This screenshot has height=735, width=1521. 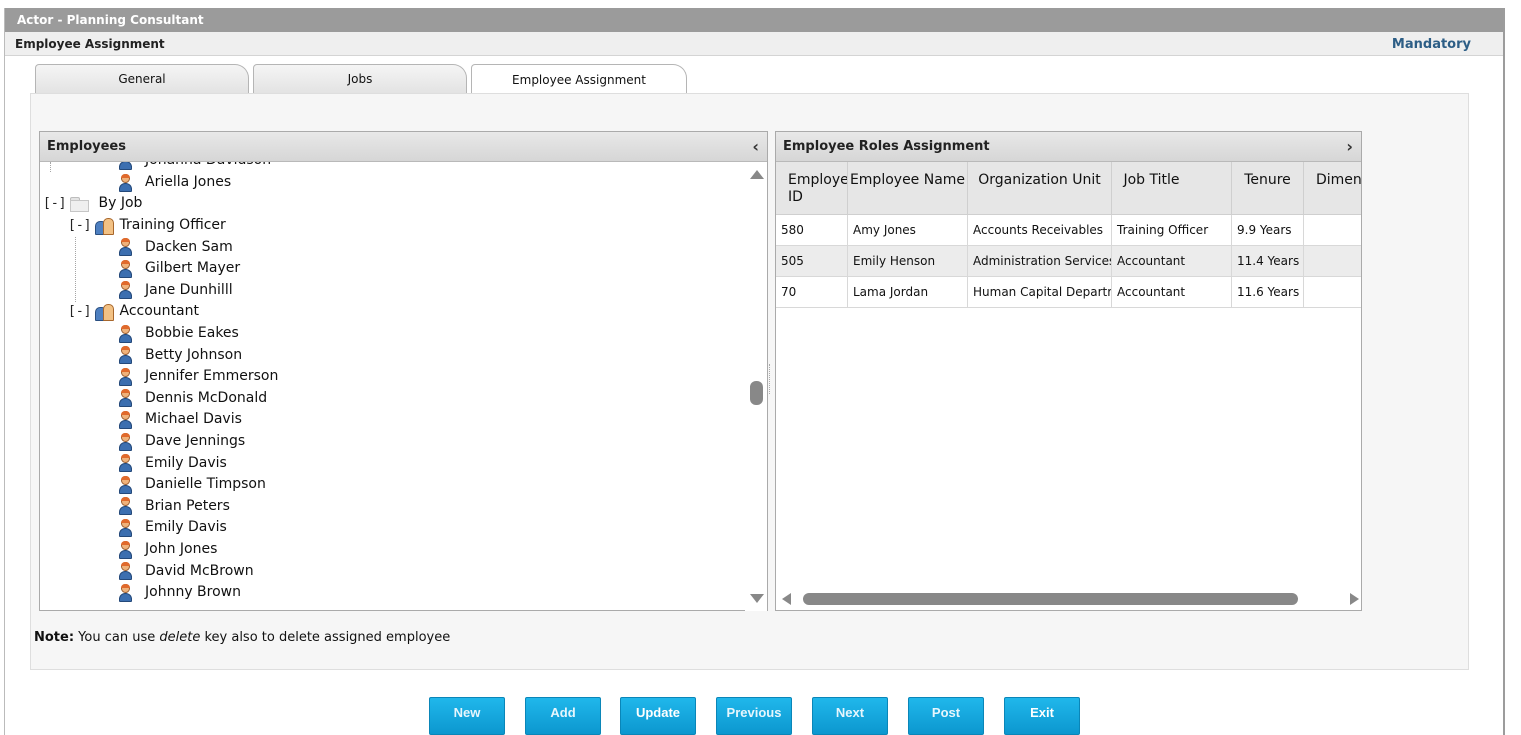 I want to click on table-cell: Accountant, so click(x=1172, y=292).